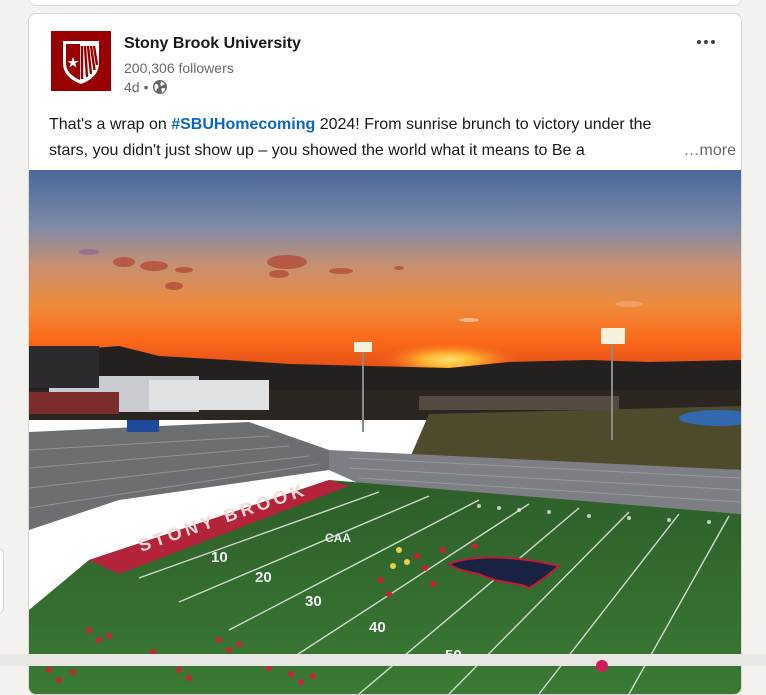 The width and height of the screenshot is (766, 695). What do you see at coordinates (110, 124) in the screenshot?
I see `post-text-segment: That's a wrap on` at bounding box center [110, 124].